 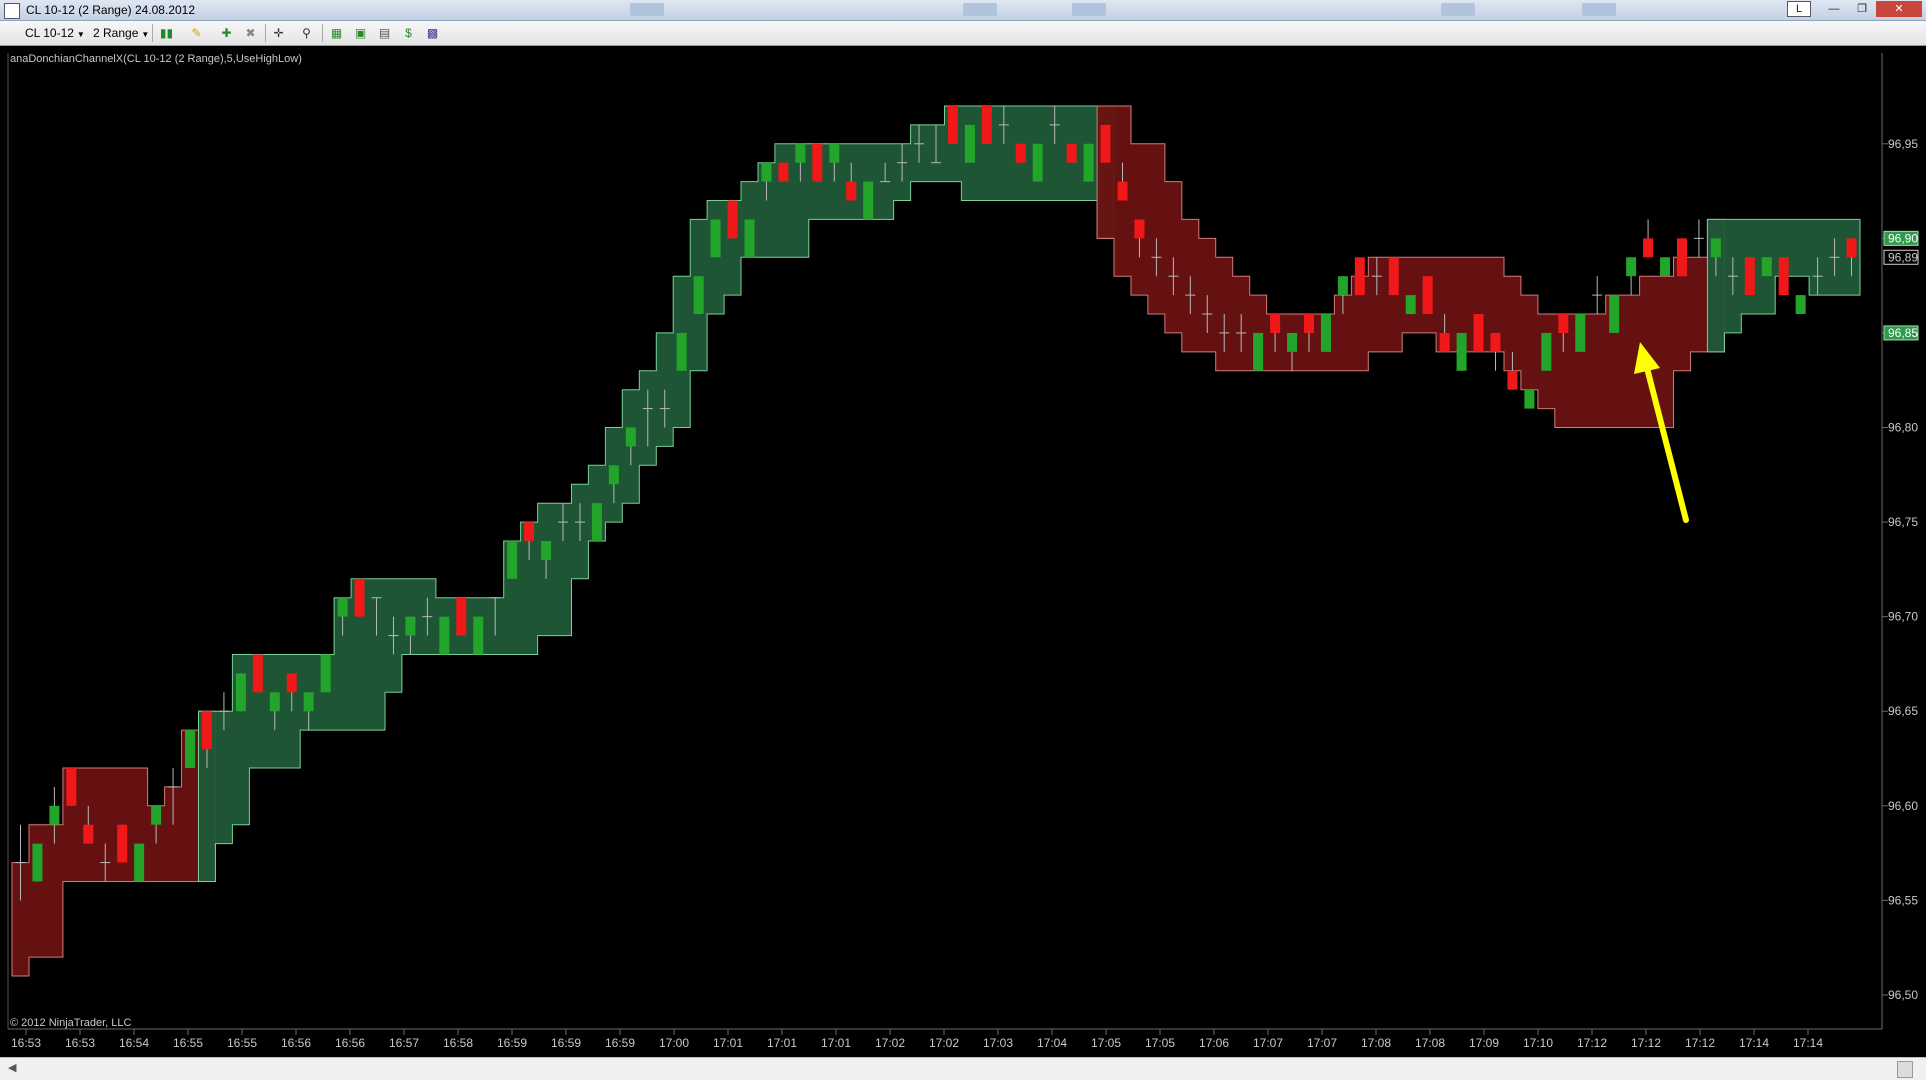 What do you see at coordinates (408, 33) in the screenshot?
I see `dollar-icon: $` at bounding box center [408, 33].